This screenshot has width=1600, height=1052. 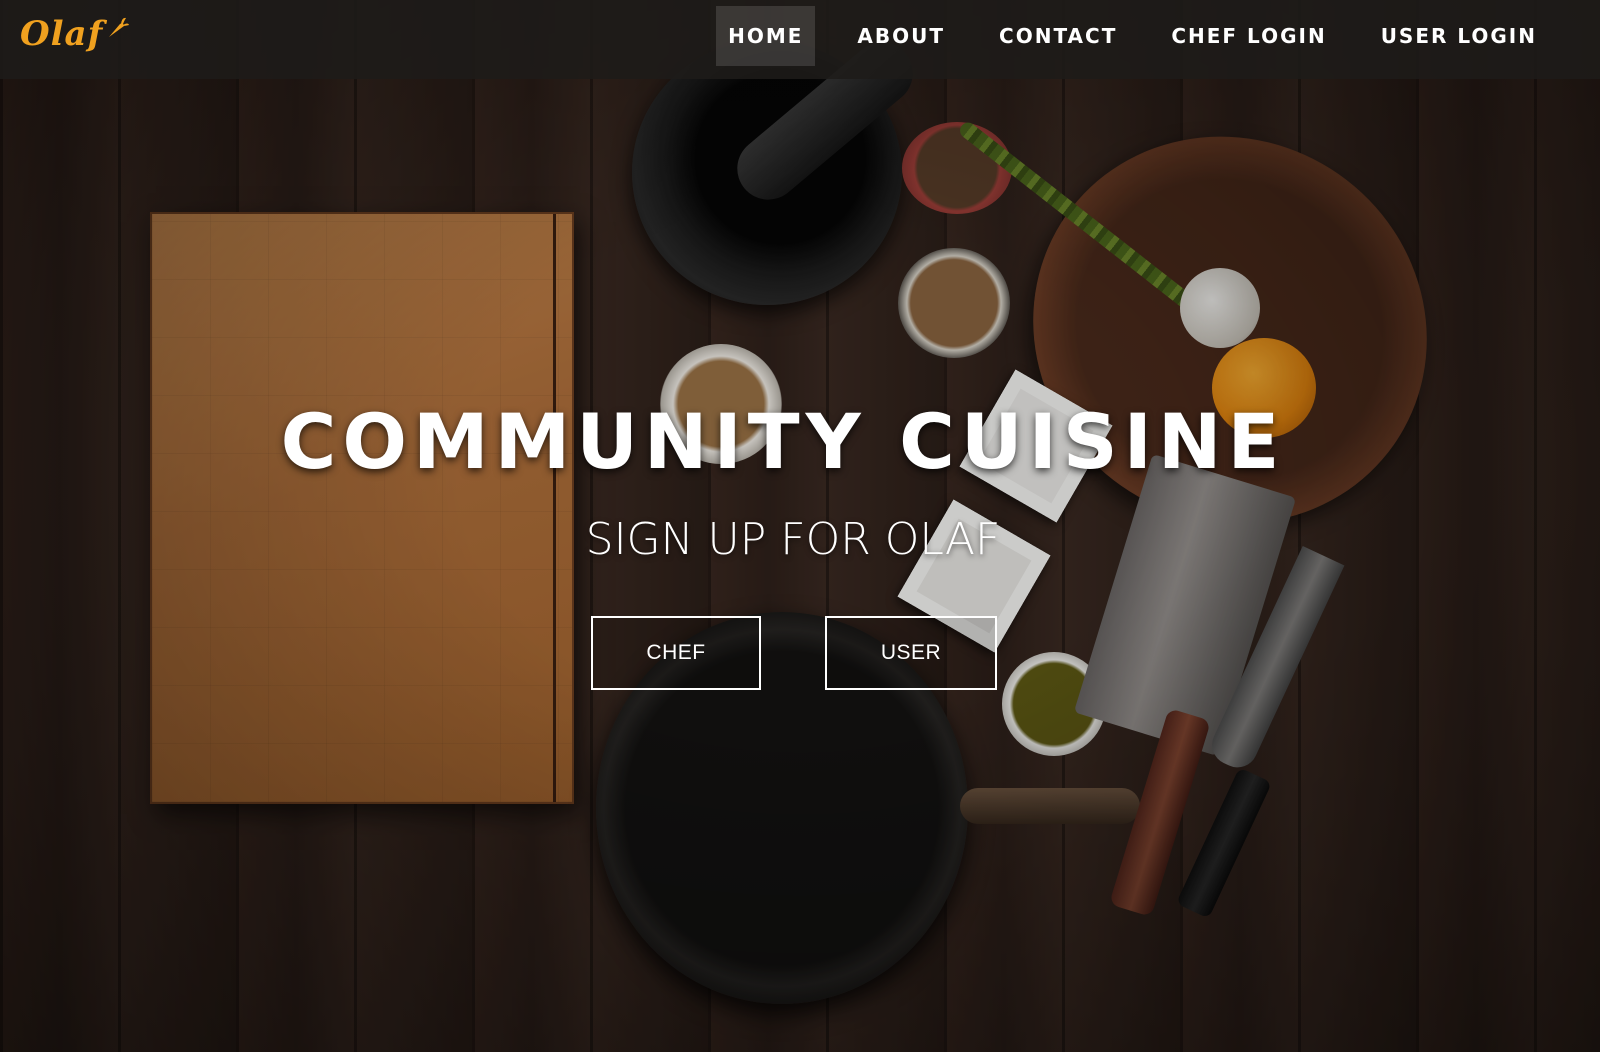 I want to click on nav-link-chef-login: CHEF LOGIN, so click(x=1248, y=36).